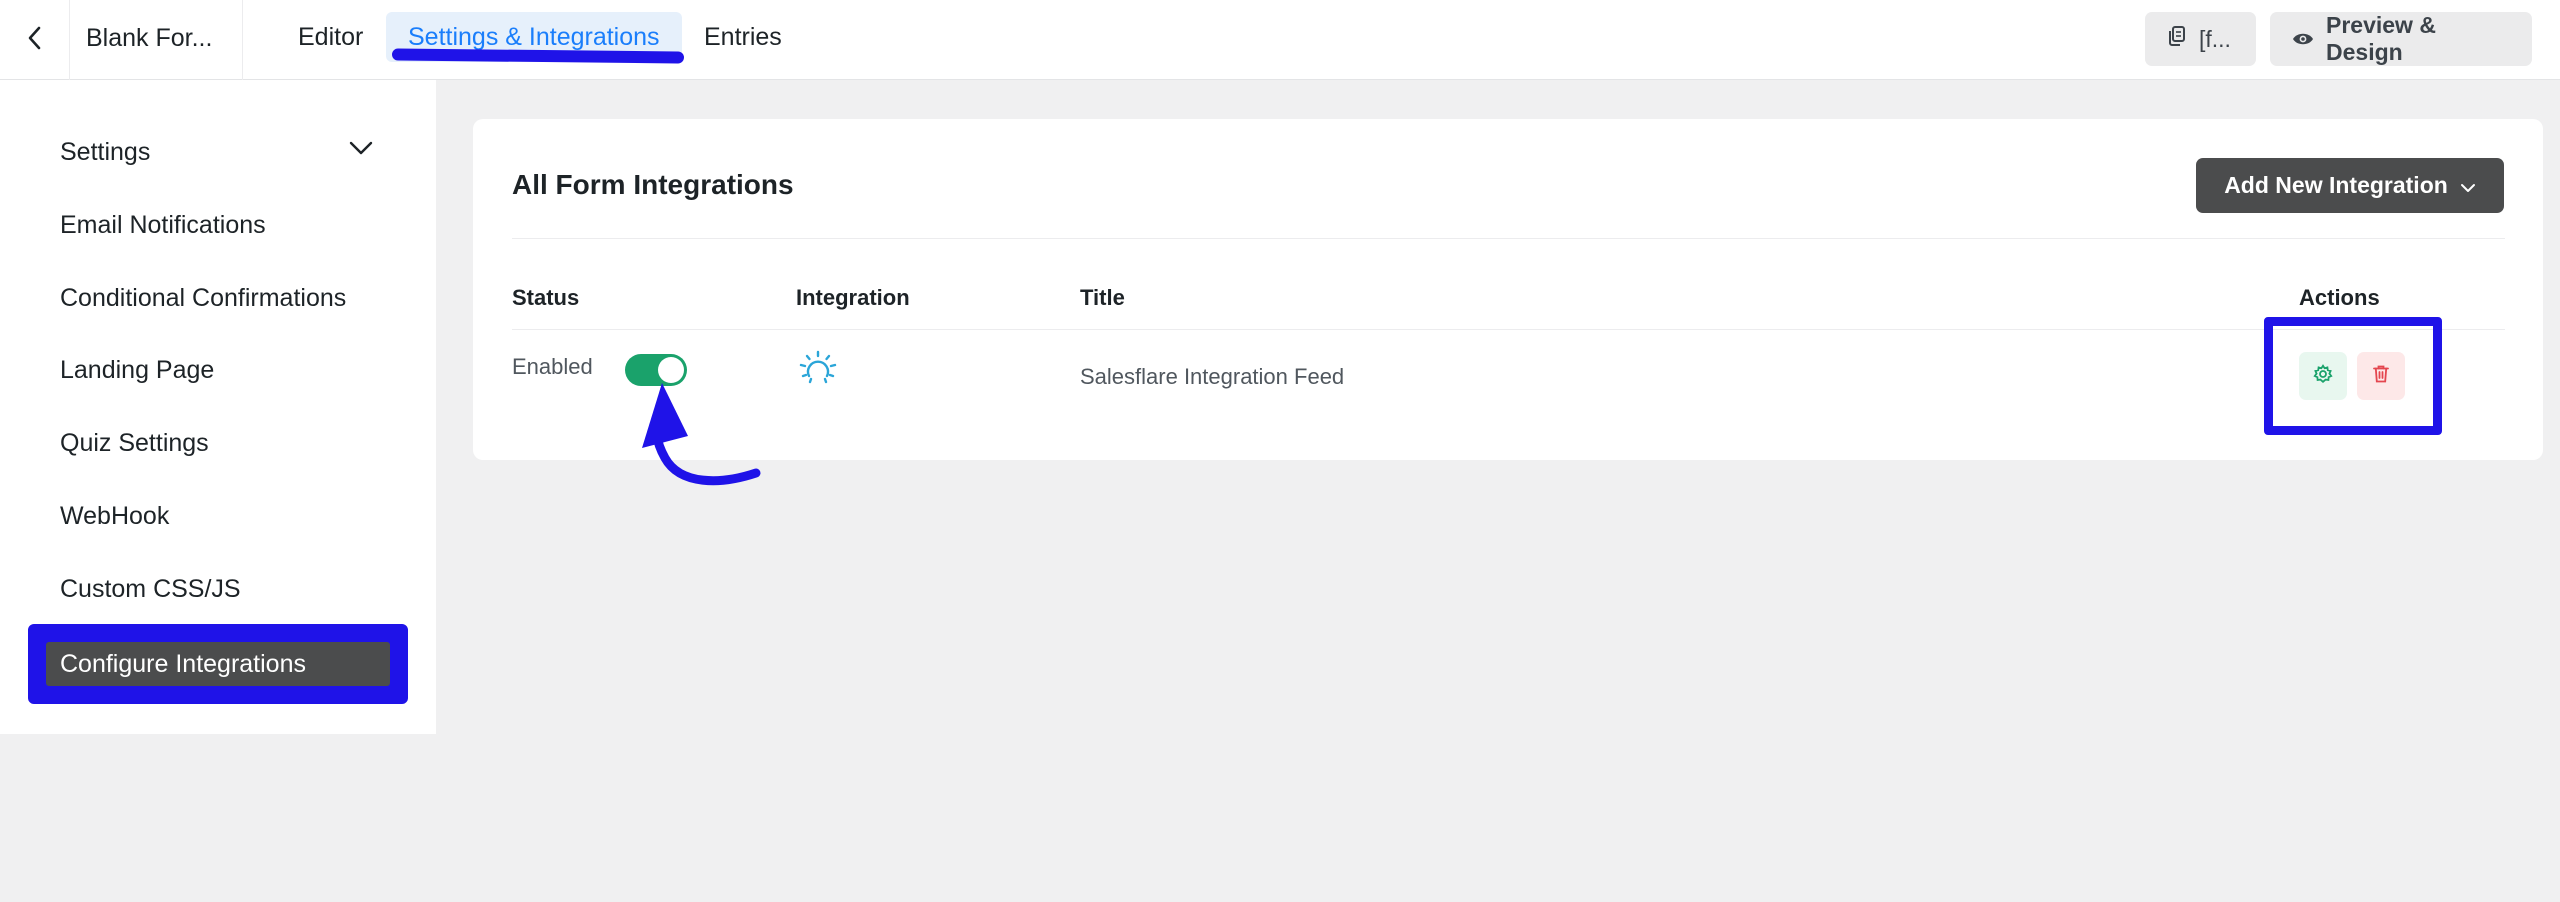 The height and width of the screenshot is (902, 2560). I want to click on column-header-title: Title, so click(1102, 297).